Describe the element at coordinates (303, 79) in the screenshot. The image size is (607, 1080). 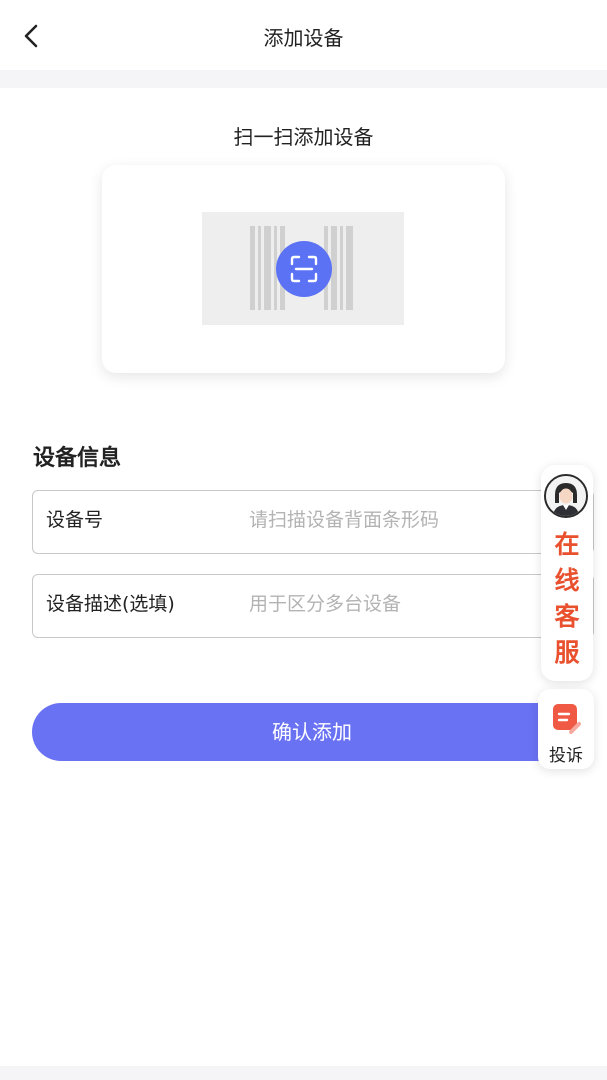
I see `header-divider` at that location.